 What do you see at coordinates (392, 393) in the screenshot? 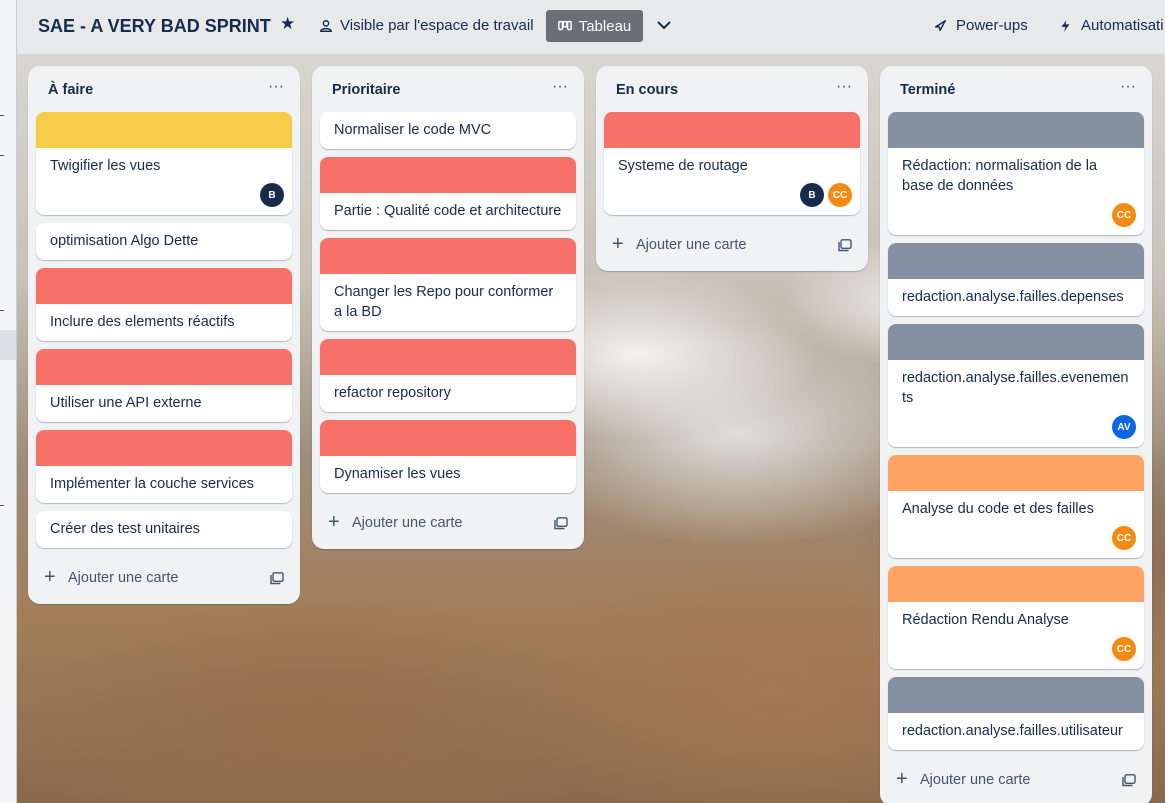
I see `card-title: refactor repository` at bounding box center [392, 393].